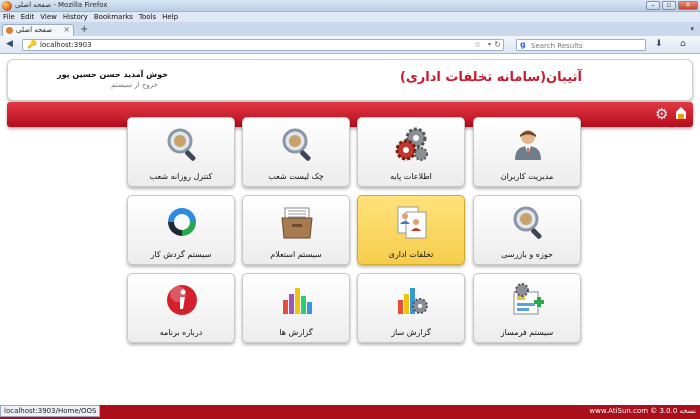 Image resolution: width=700 pixels, height=419 pixels. I want to click on report-builder-icon, so click(413, 301).